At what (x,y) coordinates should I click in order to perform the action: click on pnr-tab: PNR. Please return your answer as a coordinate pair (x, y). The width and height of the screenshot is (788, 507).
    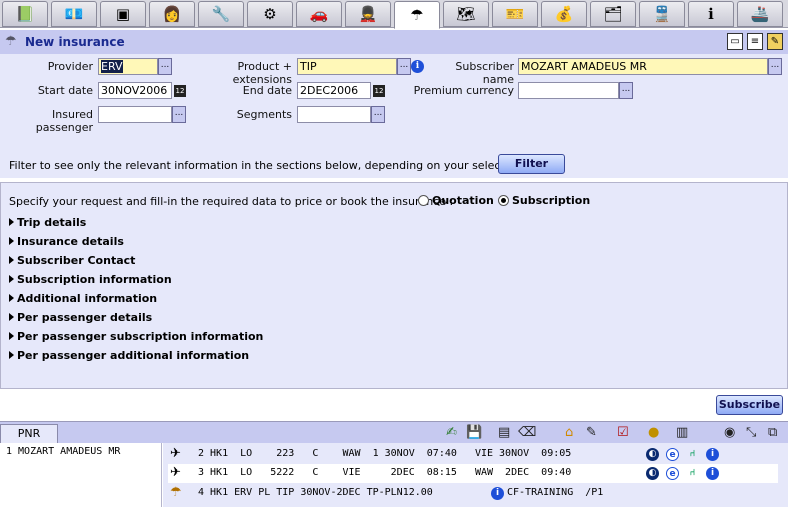
    Looking at the image, I should click on (29, 433).